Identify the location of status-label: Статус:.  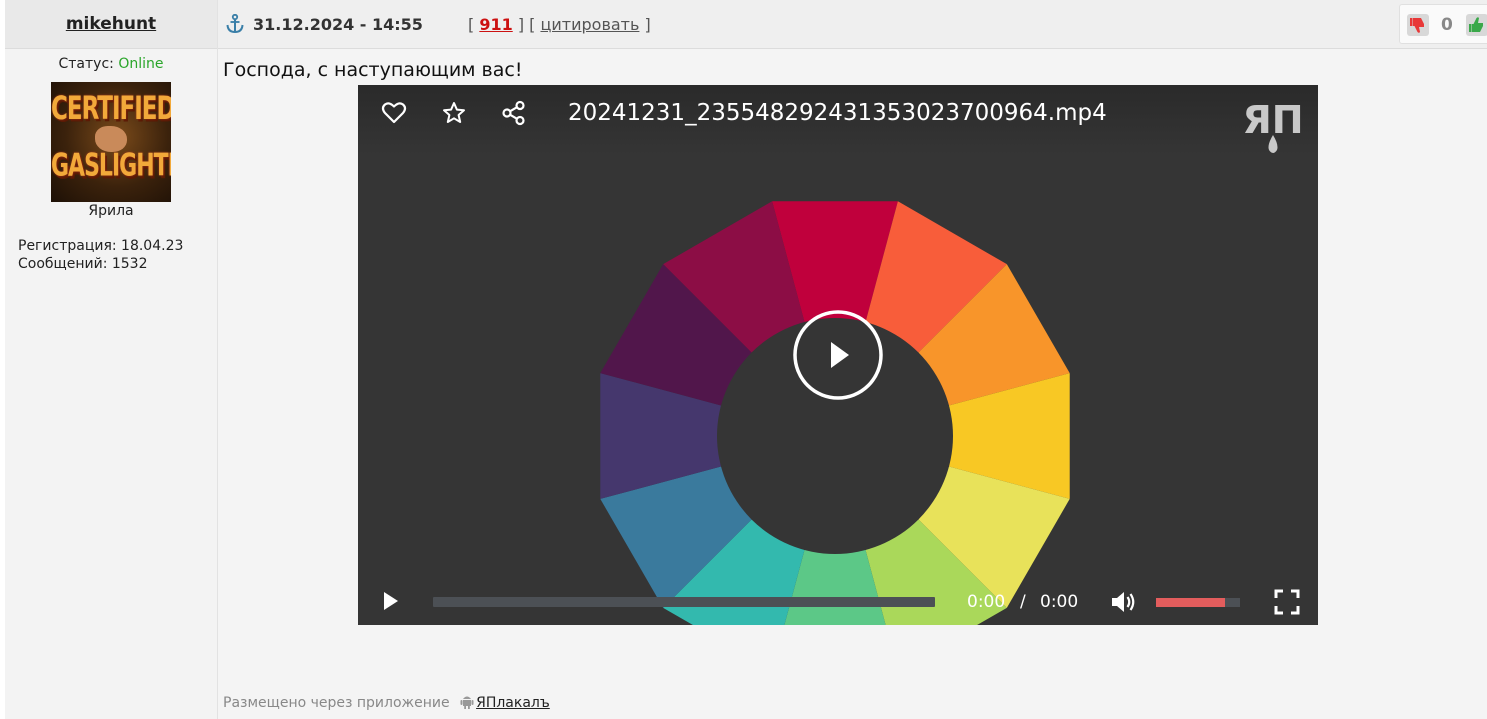
(86, 64).